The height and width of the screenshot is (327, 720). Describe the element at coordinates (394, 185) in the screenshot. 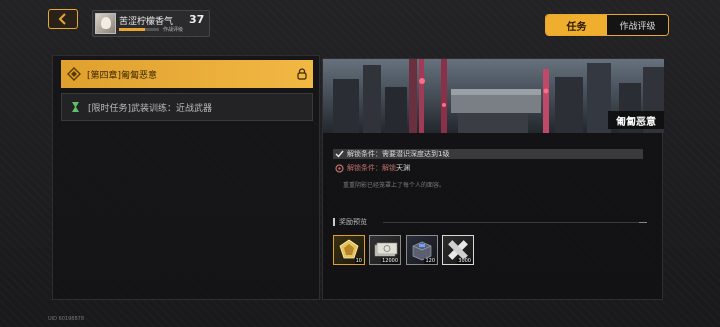

I see `mission-description: 重重阴影已经笼罩上了每个人的面容。` at that location.